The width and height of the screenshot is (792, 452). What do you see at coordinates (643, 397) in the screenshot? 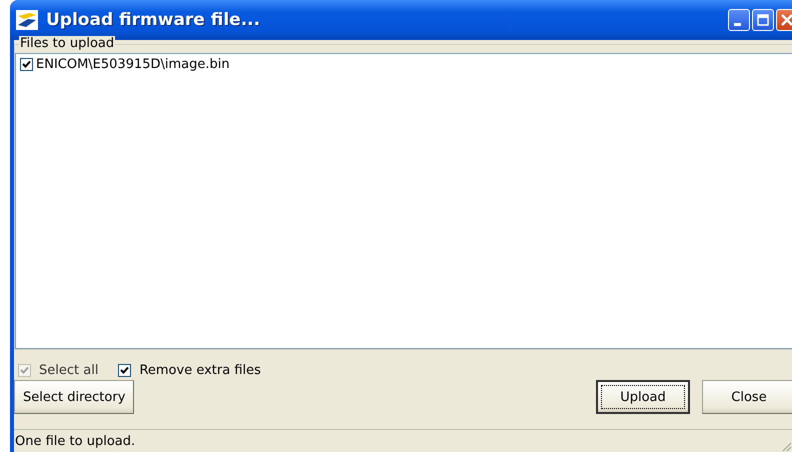
I see `dialog-button: Upload` at bounding box center [643, 397].